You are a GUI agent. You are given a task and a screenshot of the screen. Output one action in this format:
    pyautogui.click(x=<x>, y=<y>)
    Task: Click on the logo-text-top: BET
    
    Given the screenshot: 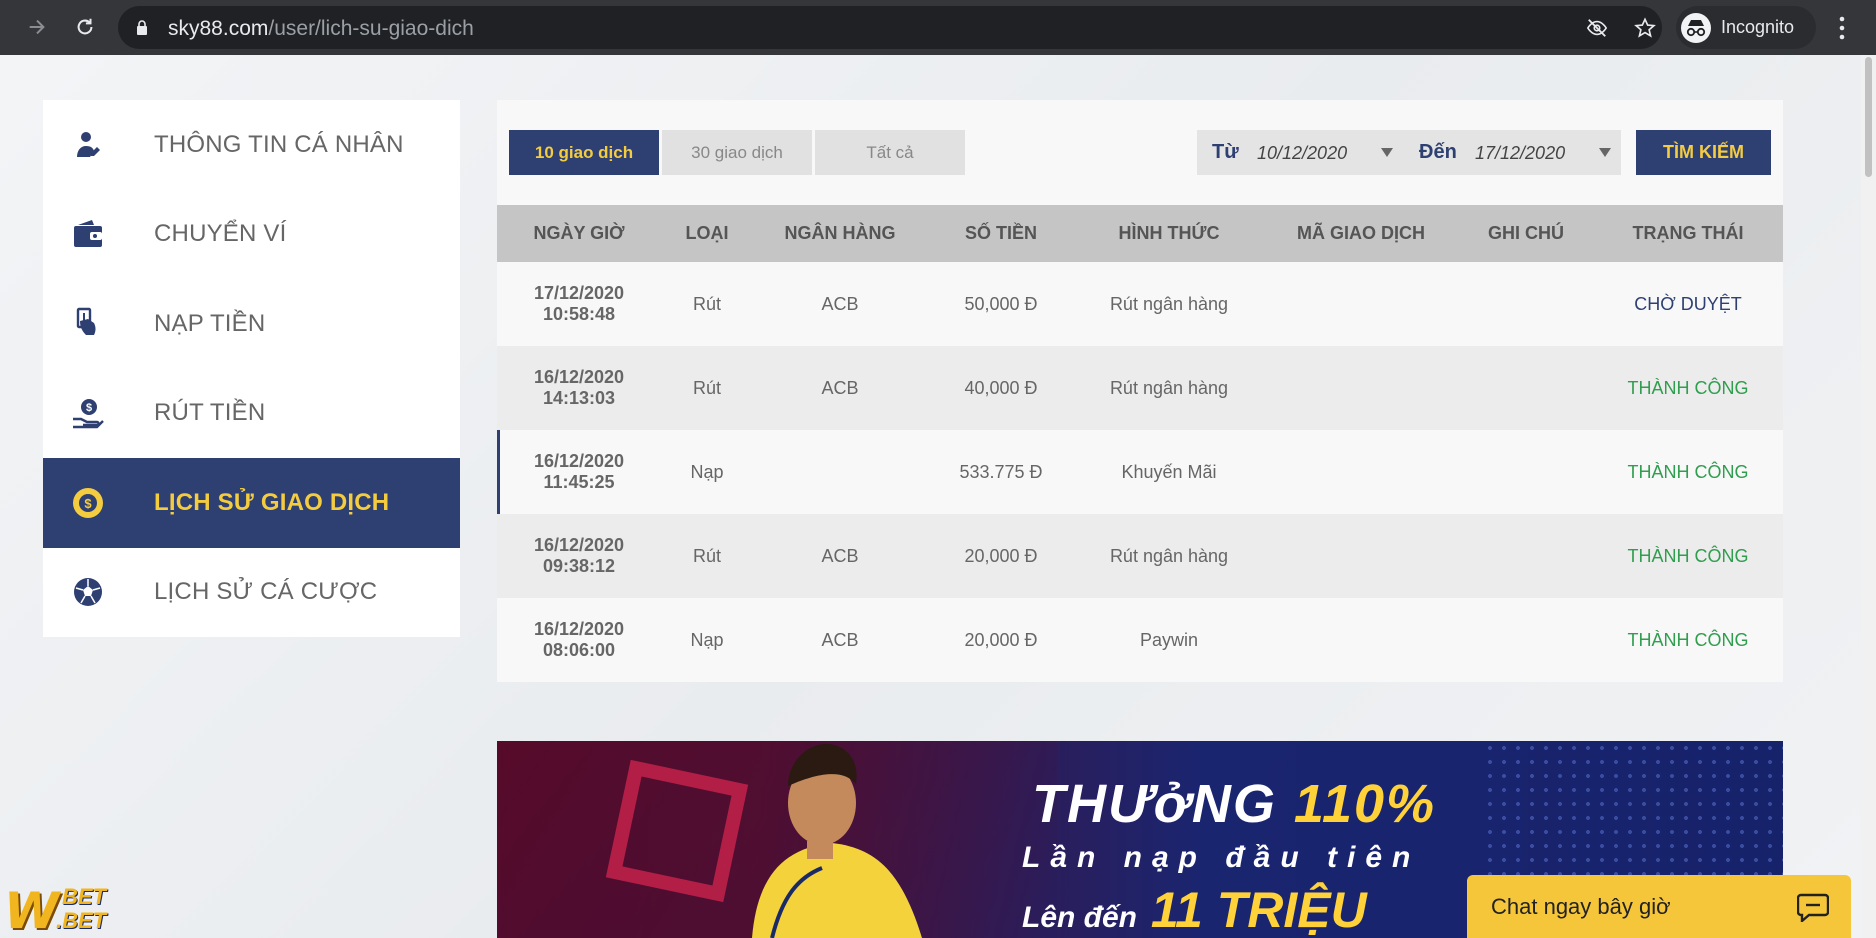 What is the action you would take?
    pyautogui.click(x=84, y=896)
    